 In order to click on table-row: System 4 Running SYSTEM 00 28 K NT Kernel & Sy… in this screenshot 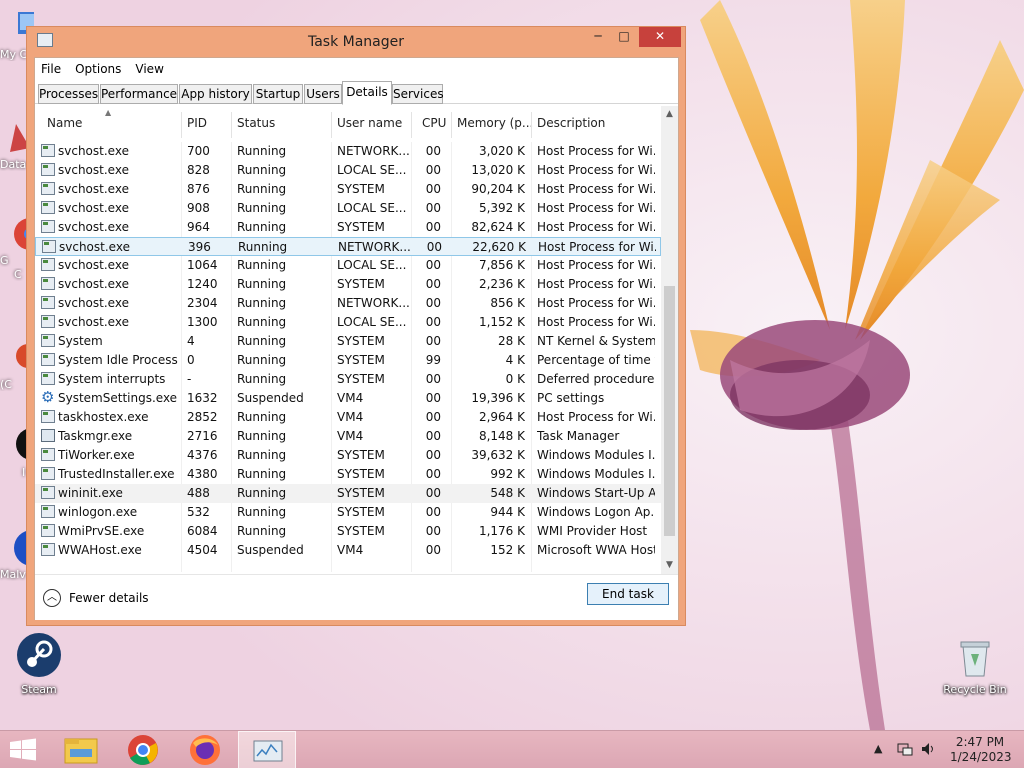, I will do `click(348, 341)`.